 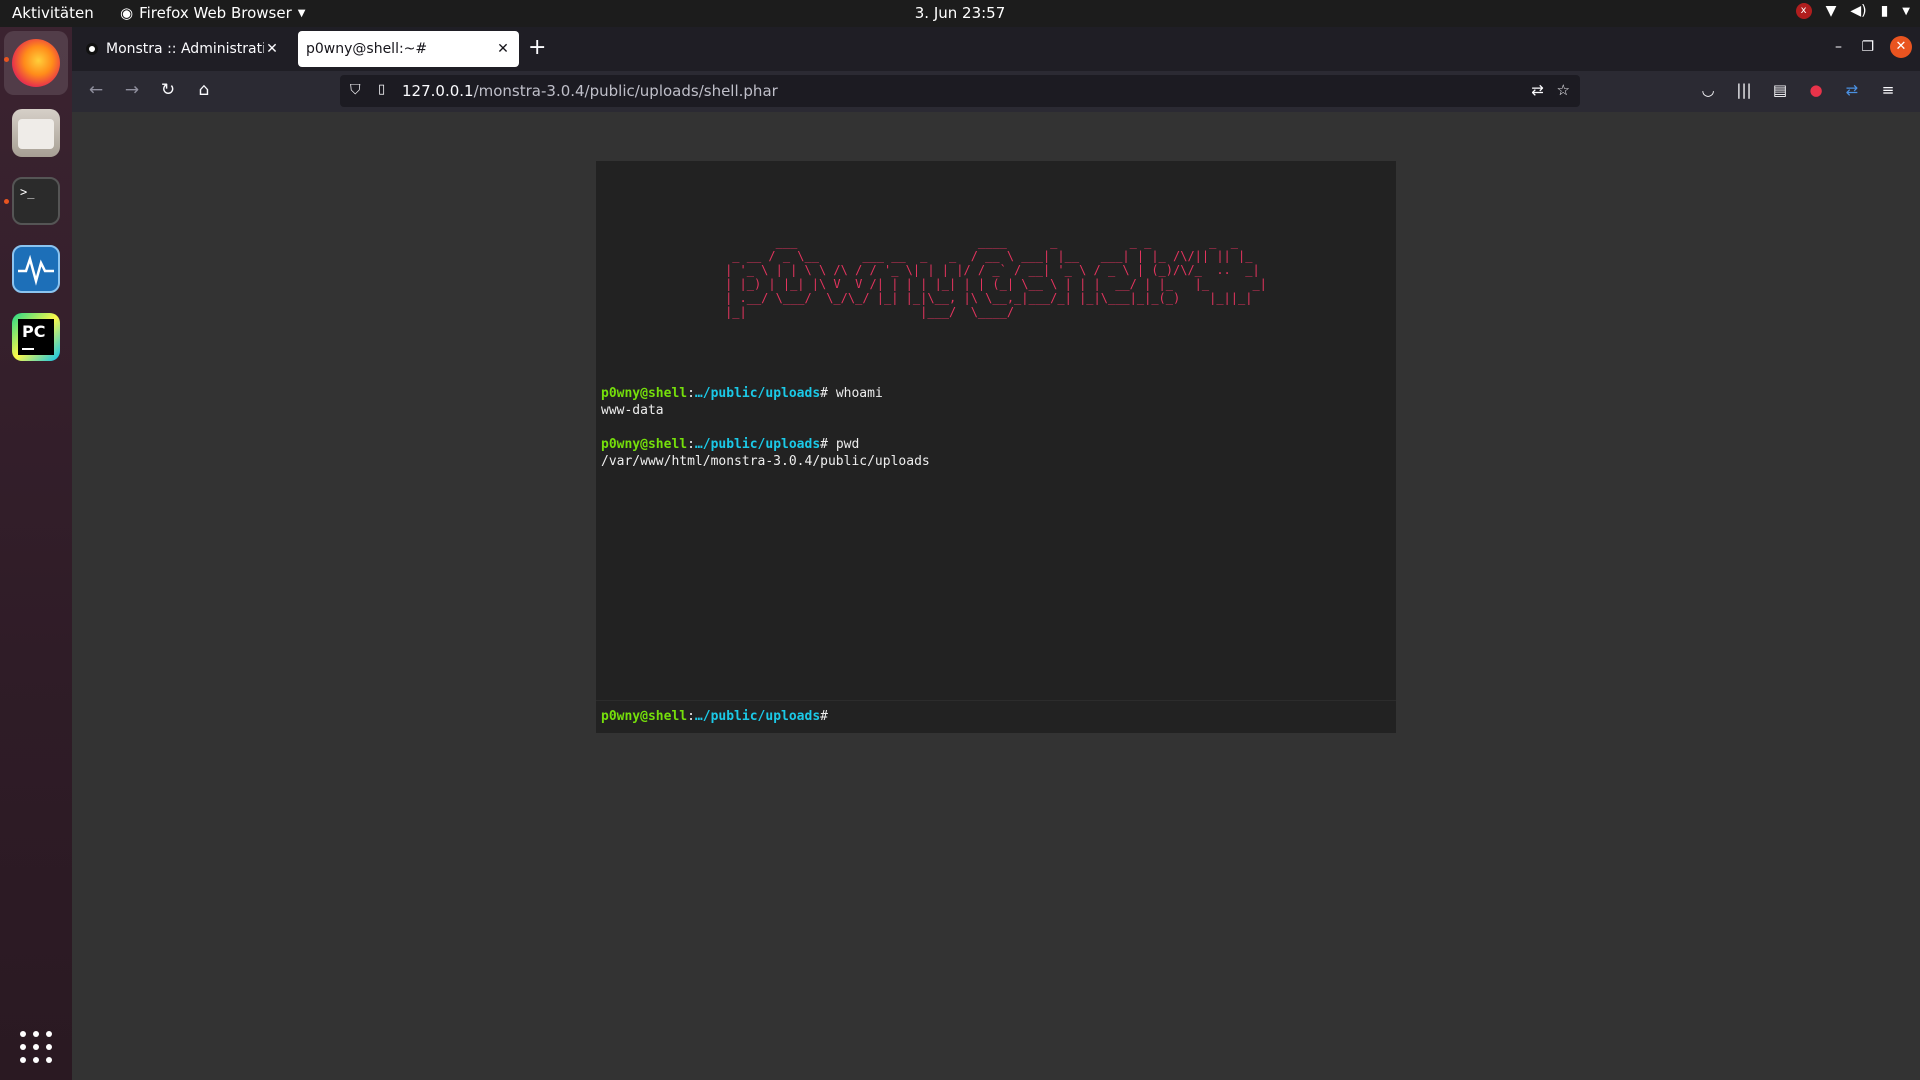 I want to click on home-button: ⌂, so click(x=204, y=90).